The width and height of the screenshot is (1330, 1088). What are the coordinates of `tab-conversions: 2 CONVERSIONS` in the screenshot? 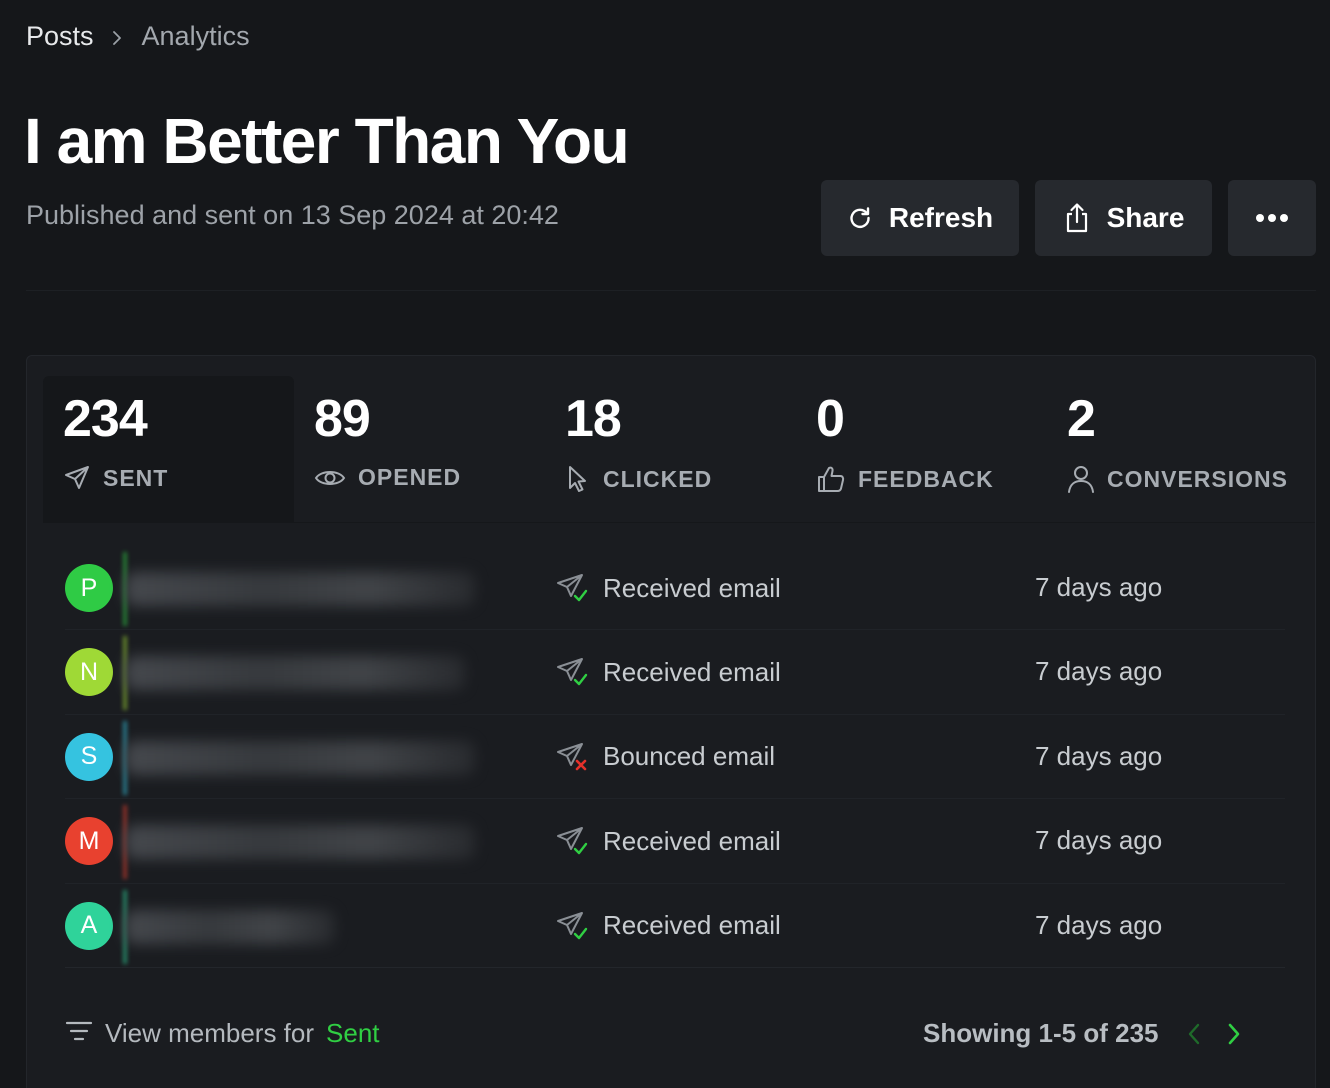 It's located at (1172, 449).